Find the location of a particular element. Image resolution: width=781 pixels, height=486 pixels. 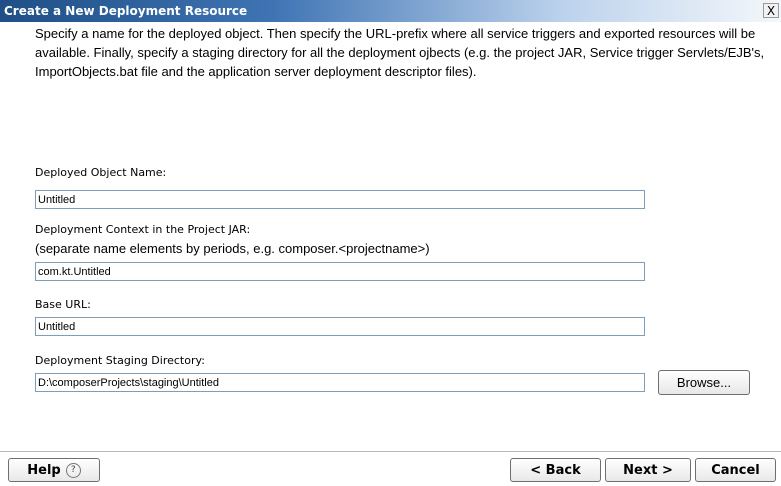

next-button: Next > is located at coordinates (648, 470).